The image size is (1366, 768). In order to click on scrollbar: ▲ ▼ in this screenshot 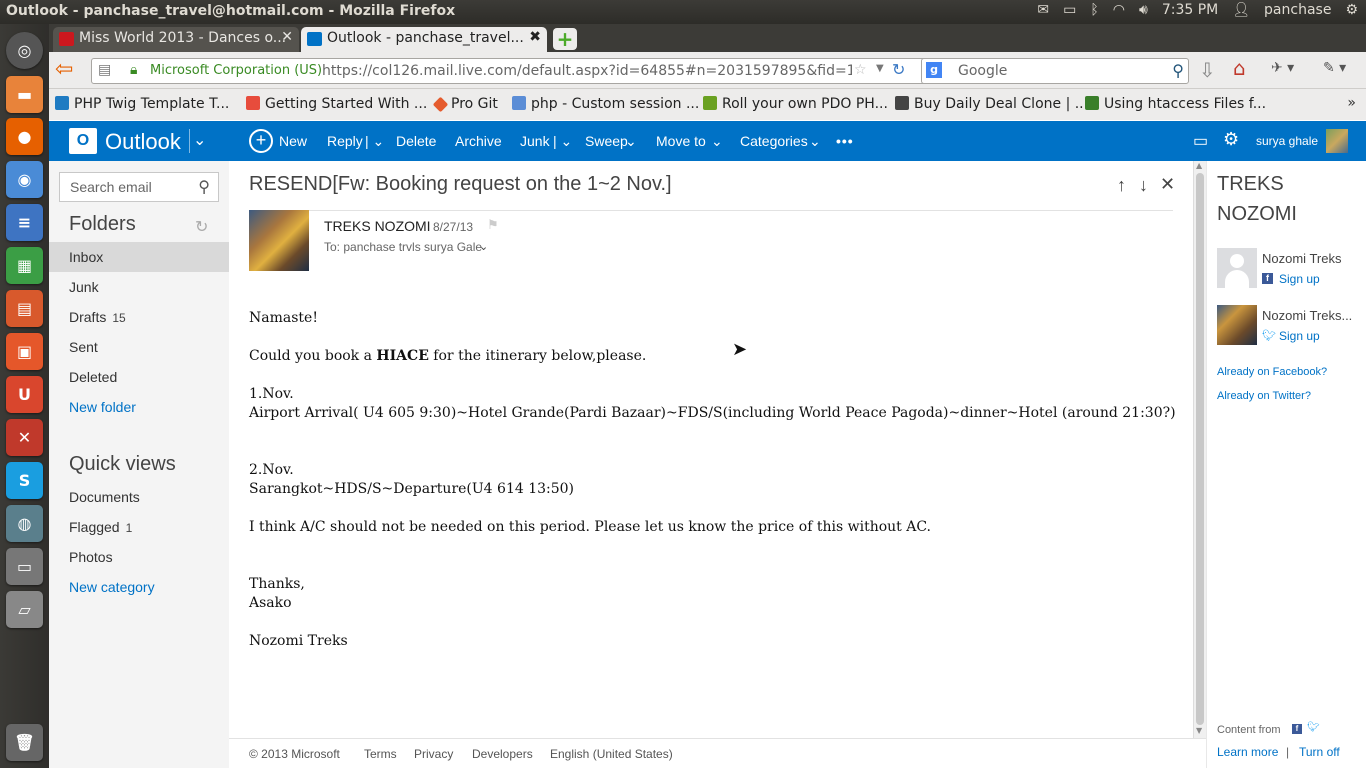, I will do `click(1199, 449)`.